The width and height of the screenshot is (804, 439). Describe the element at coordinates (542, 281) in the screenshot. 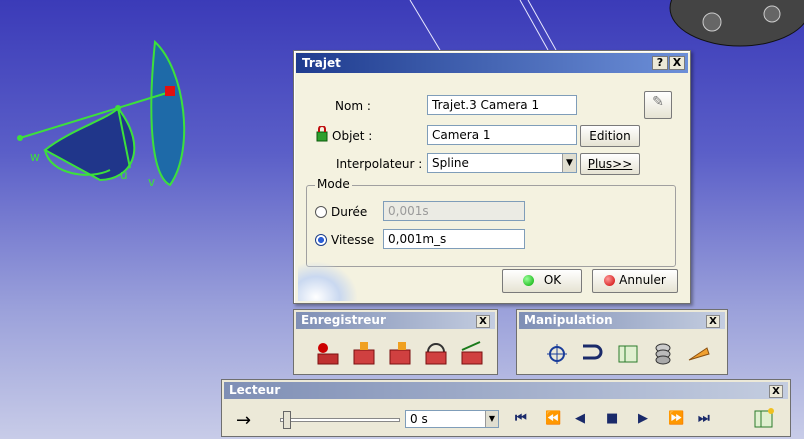

I see `ok-button: OK` at that location.